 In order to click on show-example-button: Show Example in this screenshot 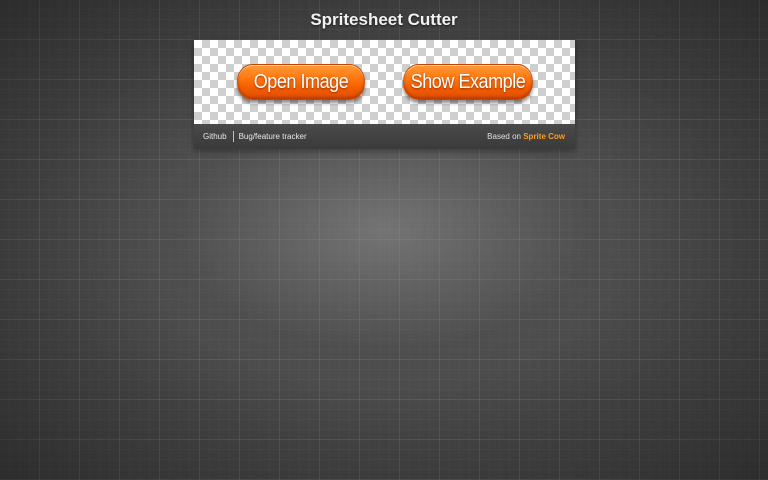, I will do `click(468, 82)`.